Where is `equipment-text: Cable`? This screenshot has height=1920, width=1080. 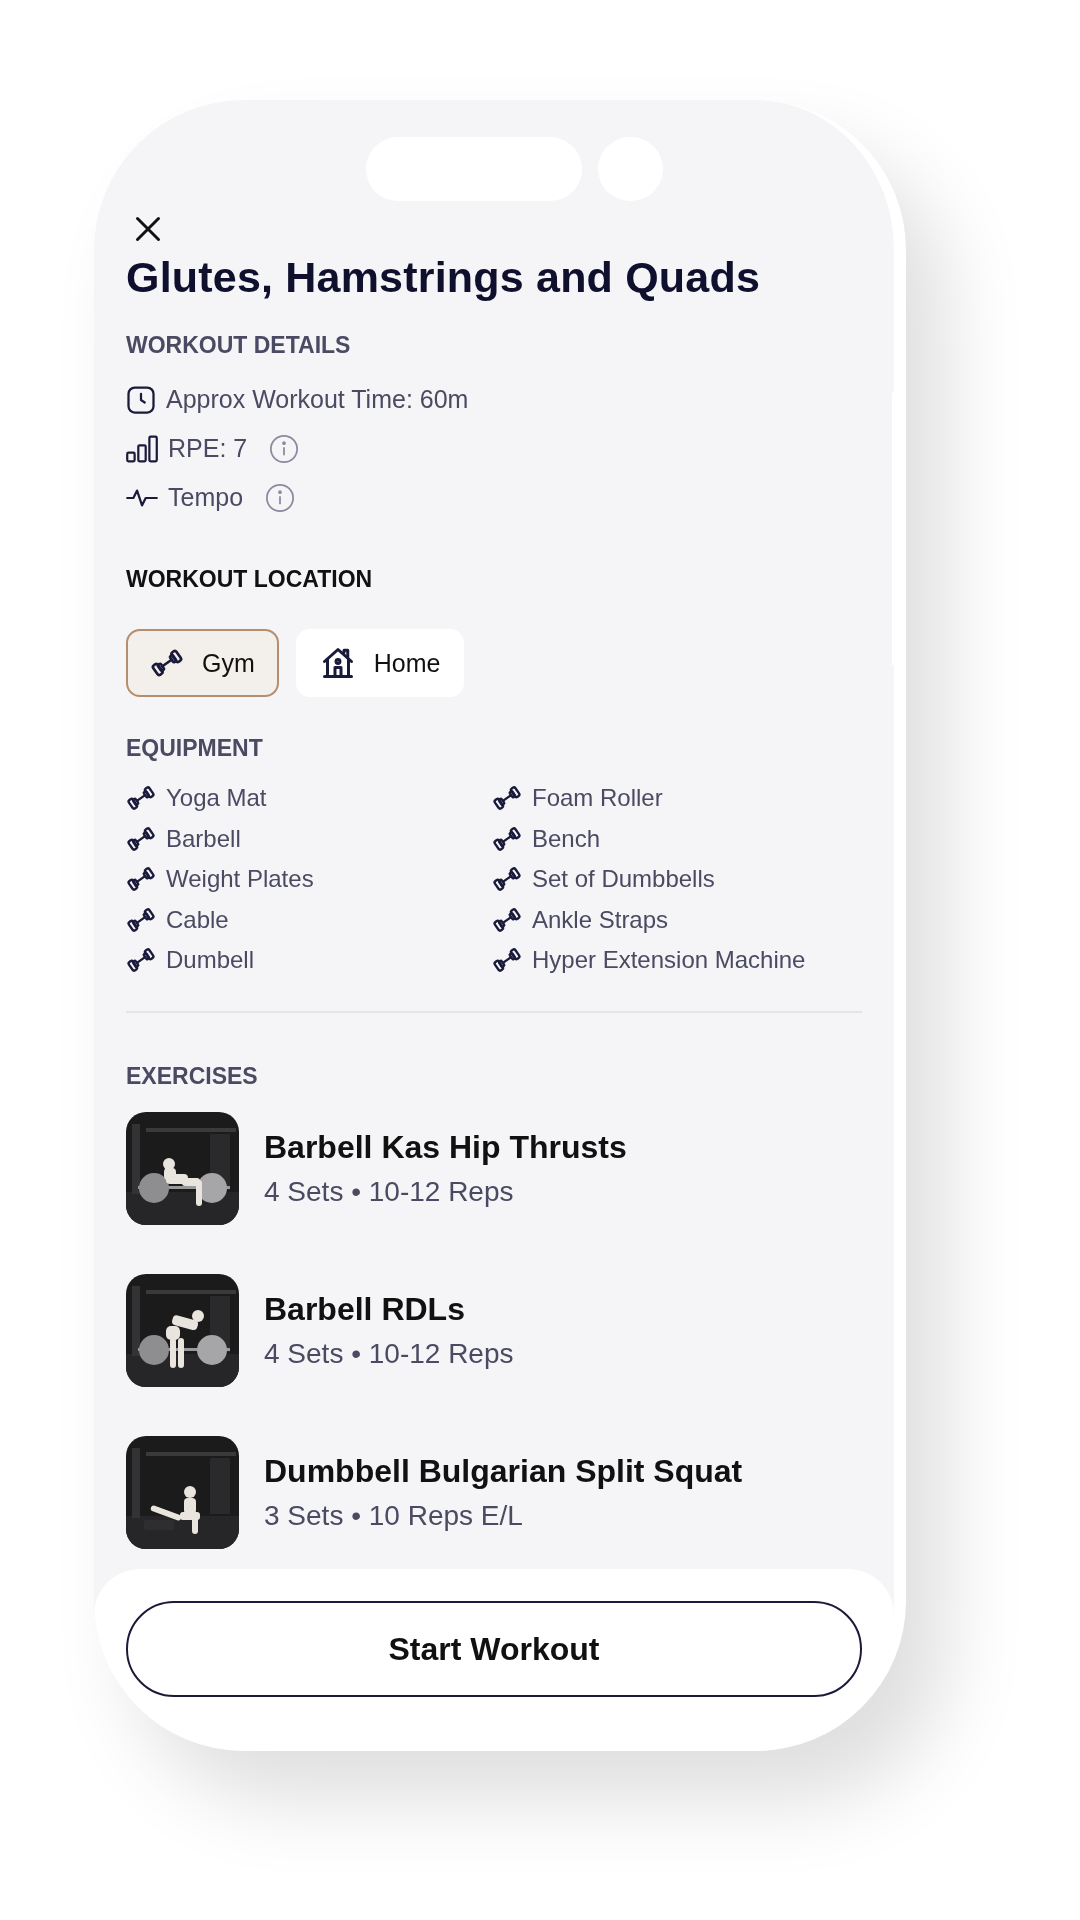 equipment-text: Cable is located at coordinates (197, 919).